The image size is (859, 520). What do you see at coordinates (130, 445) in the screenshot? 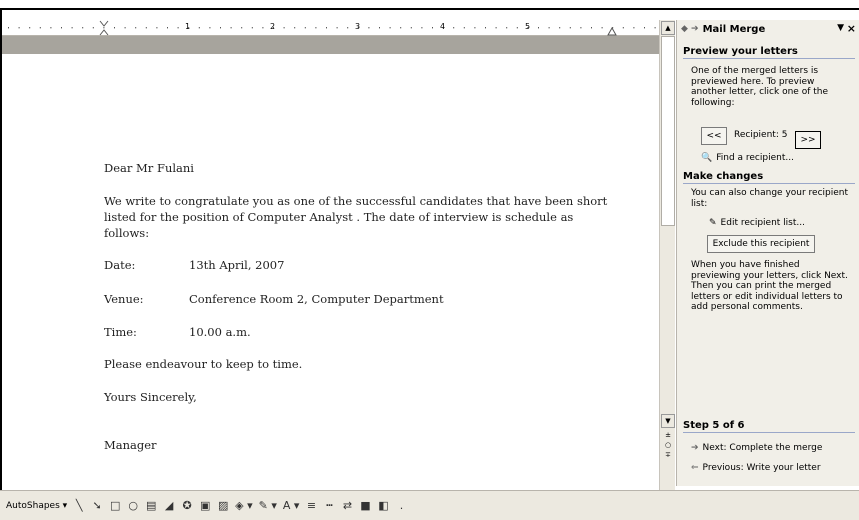
I see `signature: Manager` at bounding box center [130, 445].